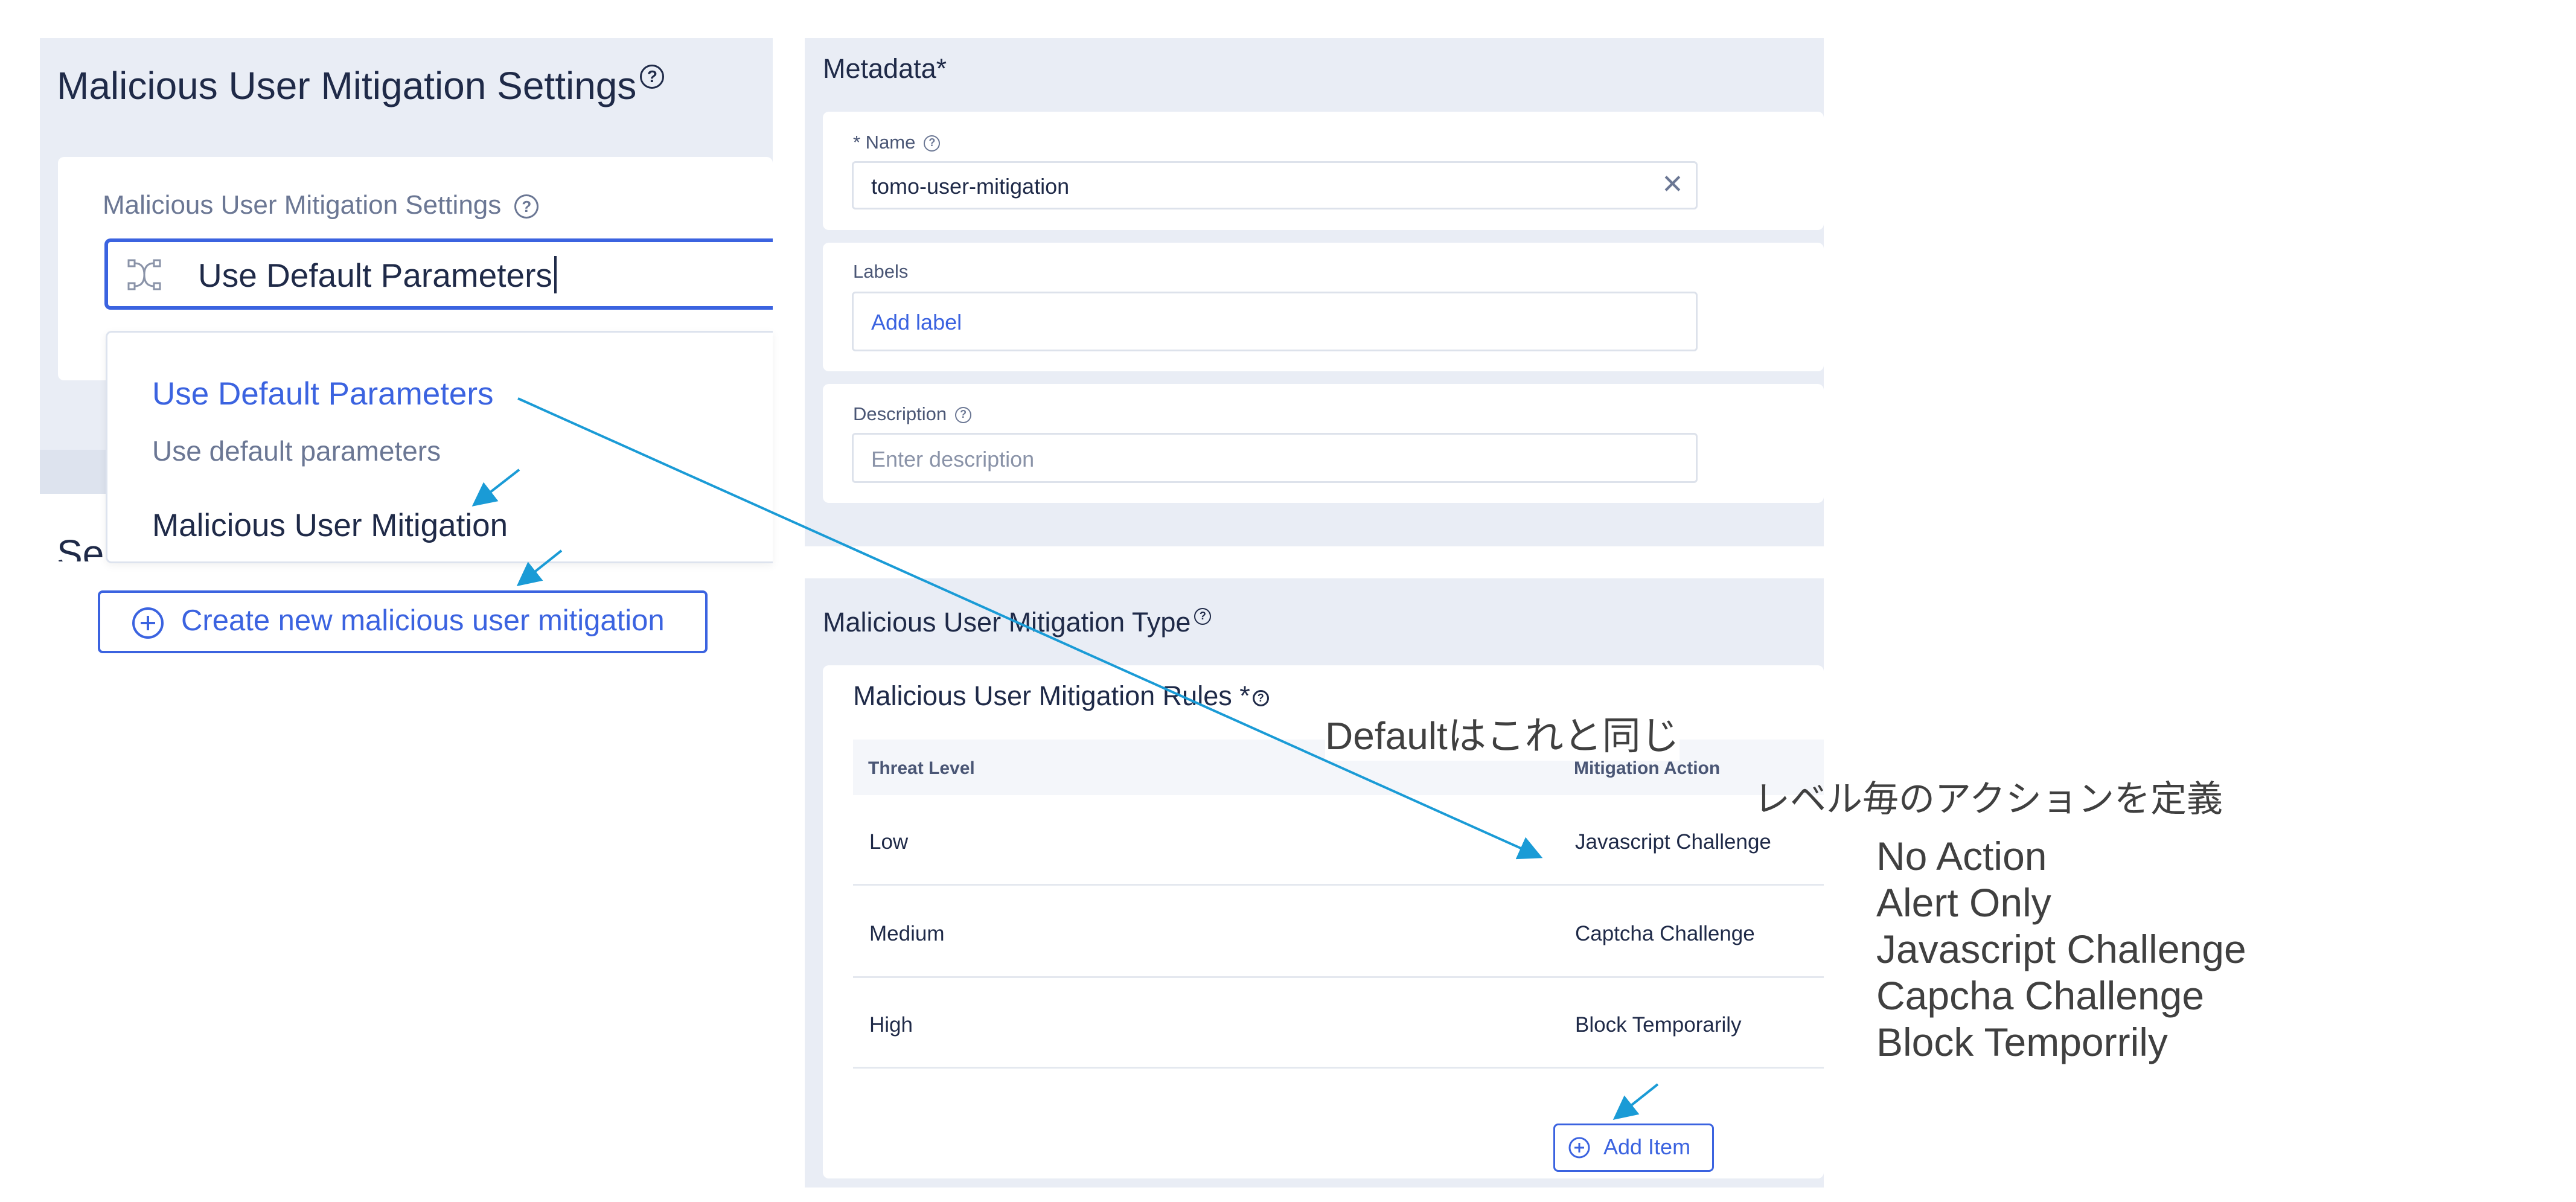 This screenshot has width=2576, height=1202. Describe the element at coordinates (1061, 696) in the screenshot. I see `rules-title: Malicious User Mitigation Rules *?` at that location.